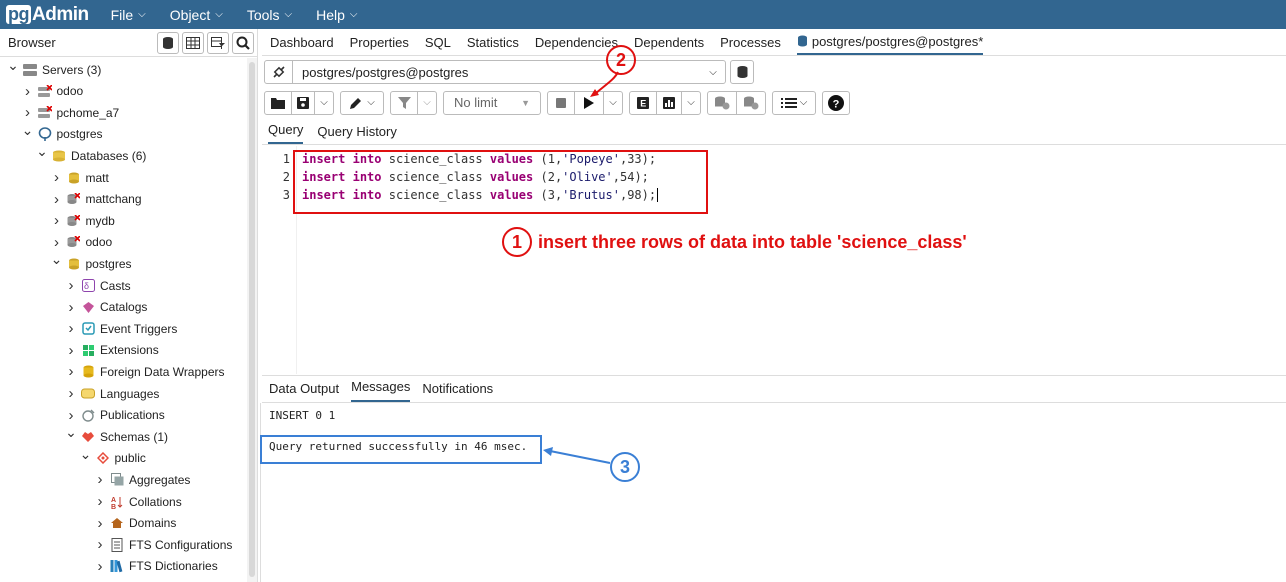 The width and height of the screenshot is (1286, 582). What do you see at coordinates (193, 42) in the screenshot?
I see `view-data-button` at bounding box center [193, 42].